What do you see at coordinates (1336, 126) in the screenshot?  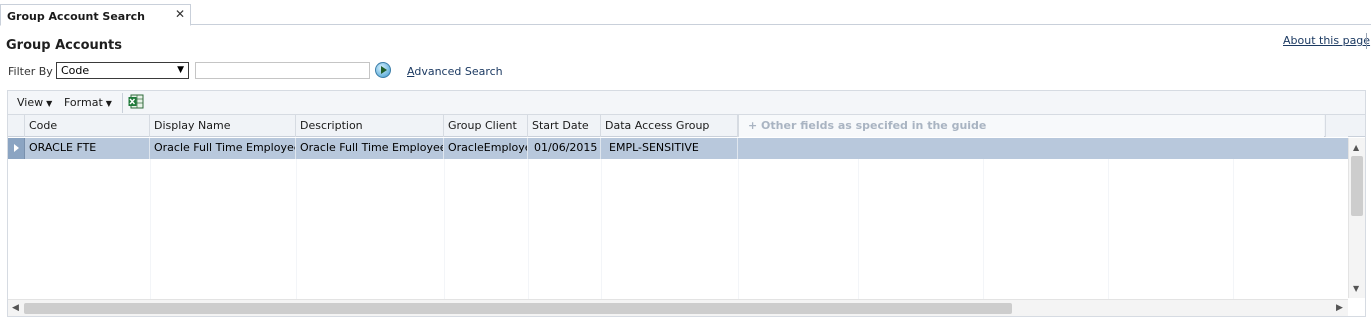 I see `header-corner` at bounding box center [1336, 126].